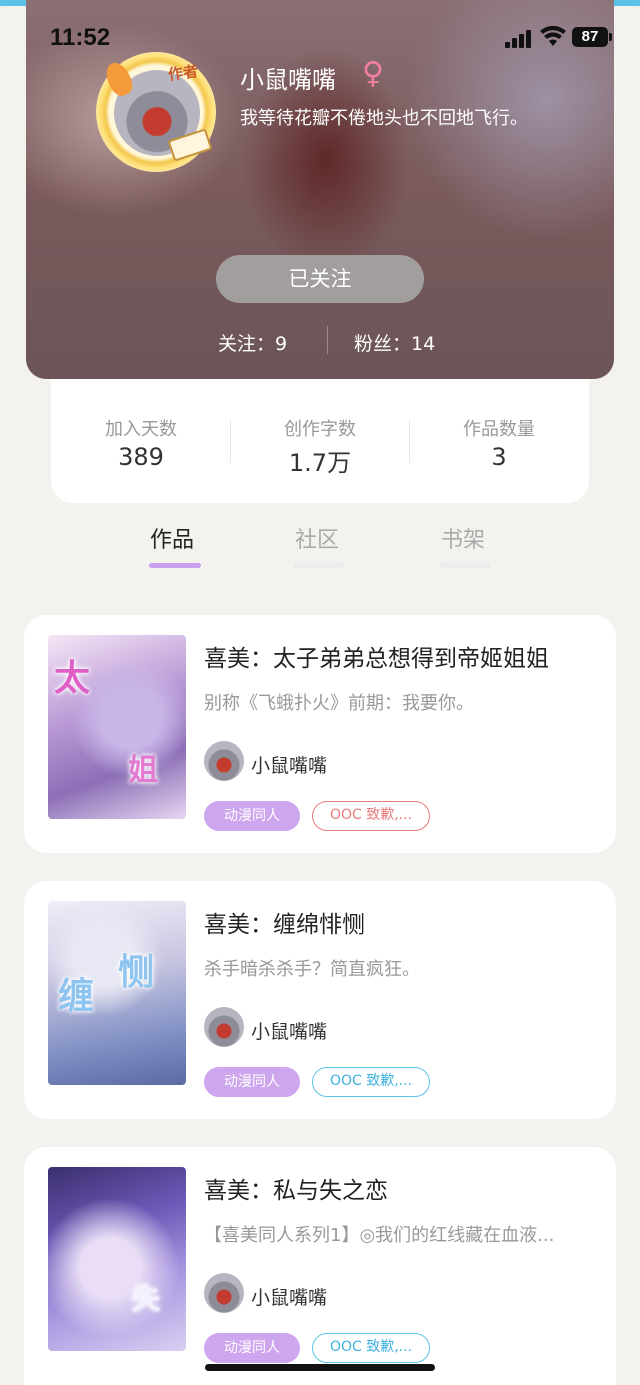 The width and height of the screenshot is (640, 1385). What do you see at coordinates (376, 656) in the screenshot?
I see `book-title: 喜美：太子弟弟总想得到帝姬姐姐` at bounding box center [376, 656].